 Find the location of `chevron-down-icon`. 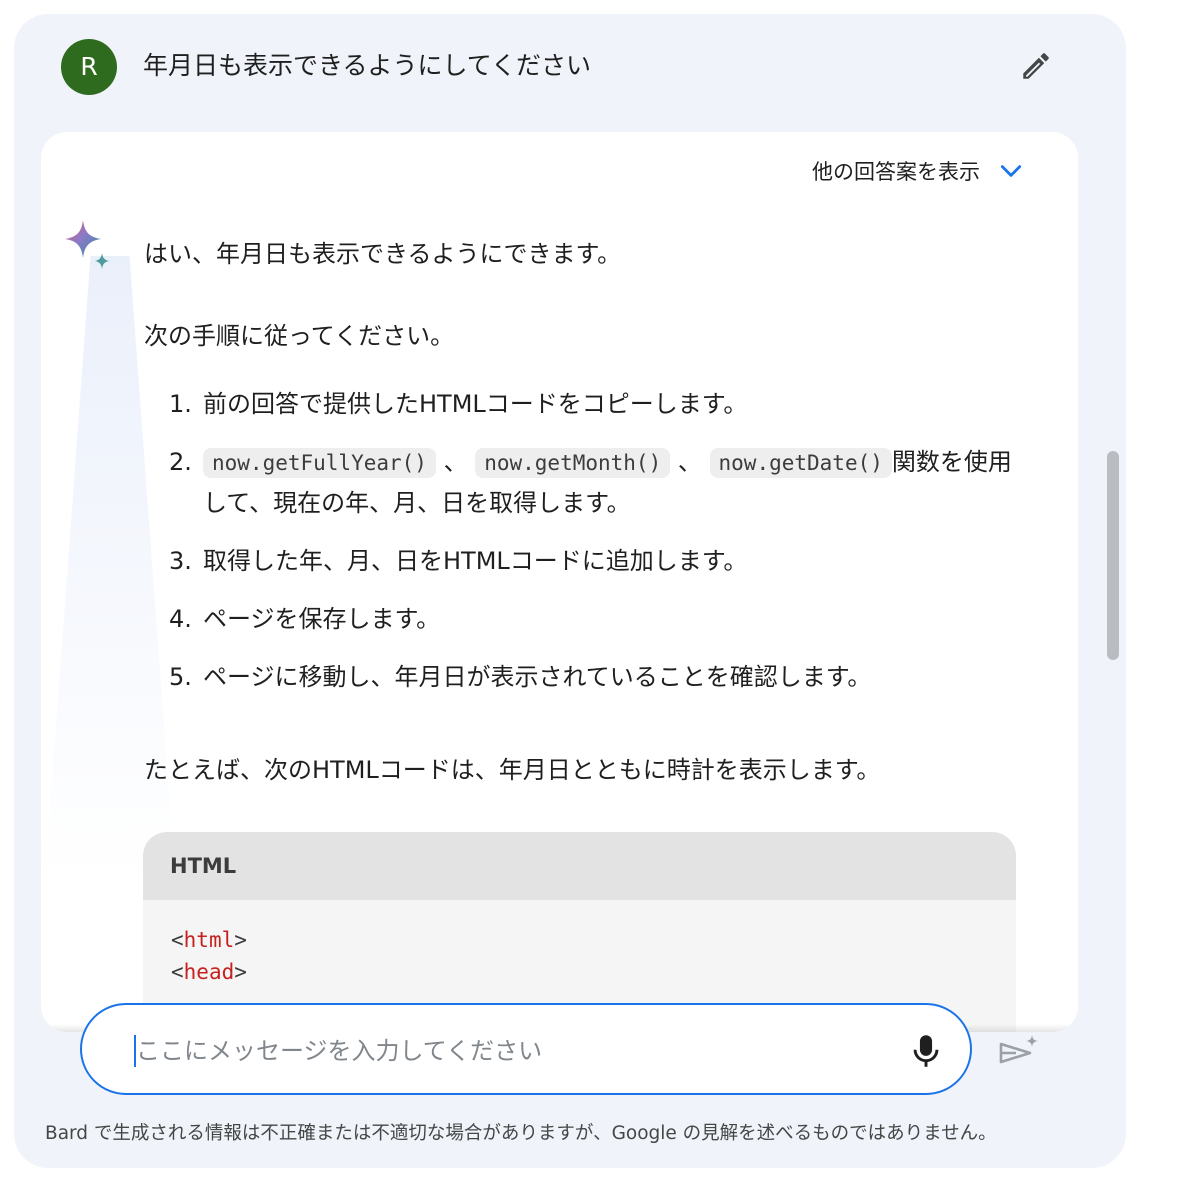

chevron-down-icon is located at coordinates (1011, 171).